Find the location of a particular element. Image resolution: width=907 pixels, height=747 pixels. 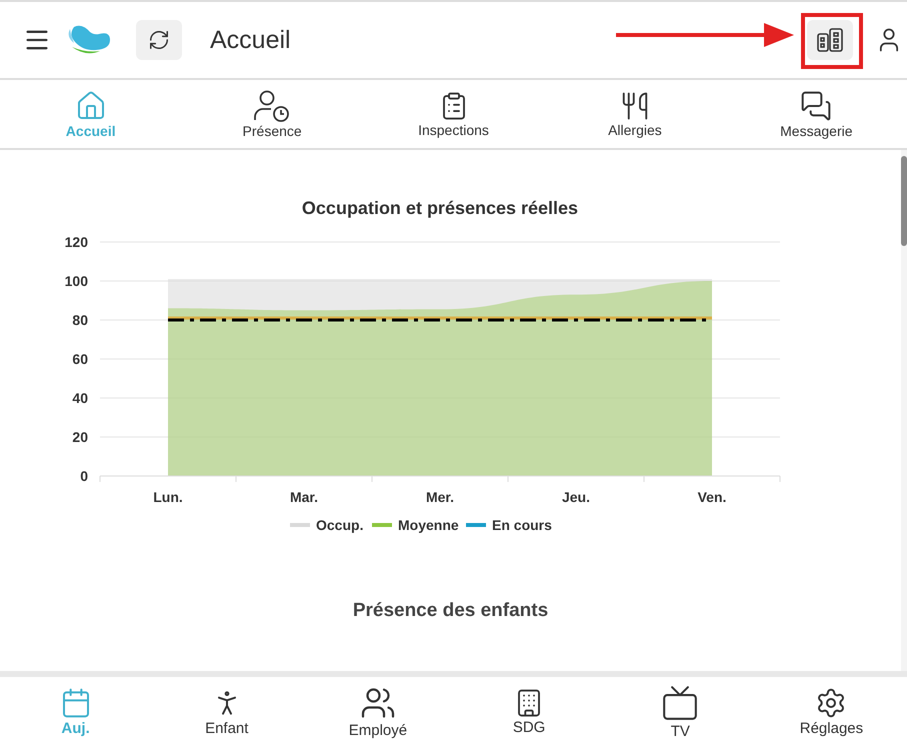

legend-item: Moyenne is located at coordinates (415, 525).